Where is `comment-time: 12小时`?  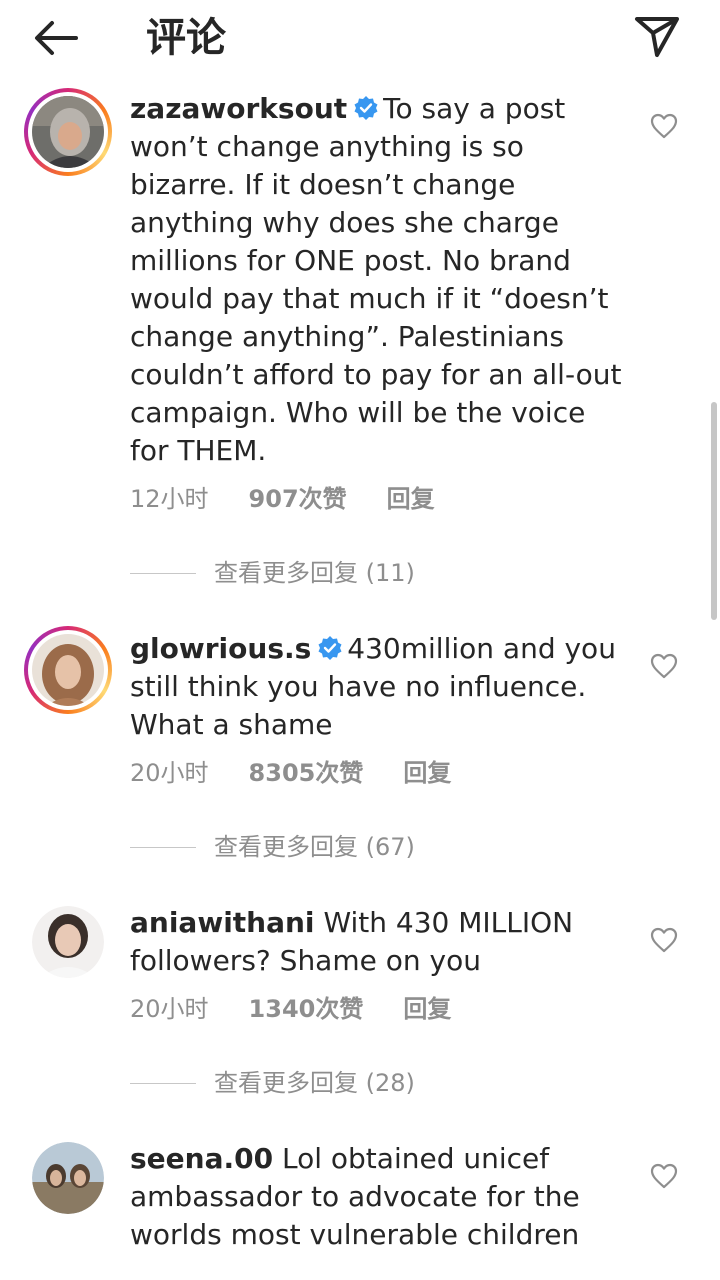
comment-time: 12小时 is located at coordinates (169, 499).